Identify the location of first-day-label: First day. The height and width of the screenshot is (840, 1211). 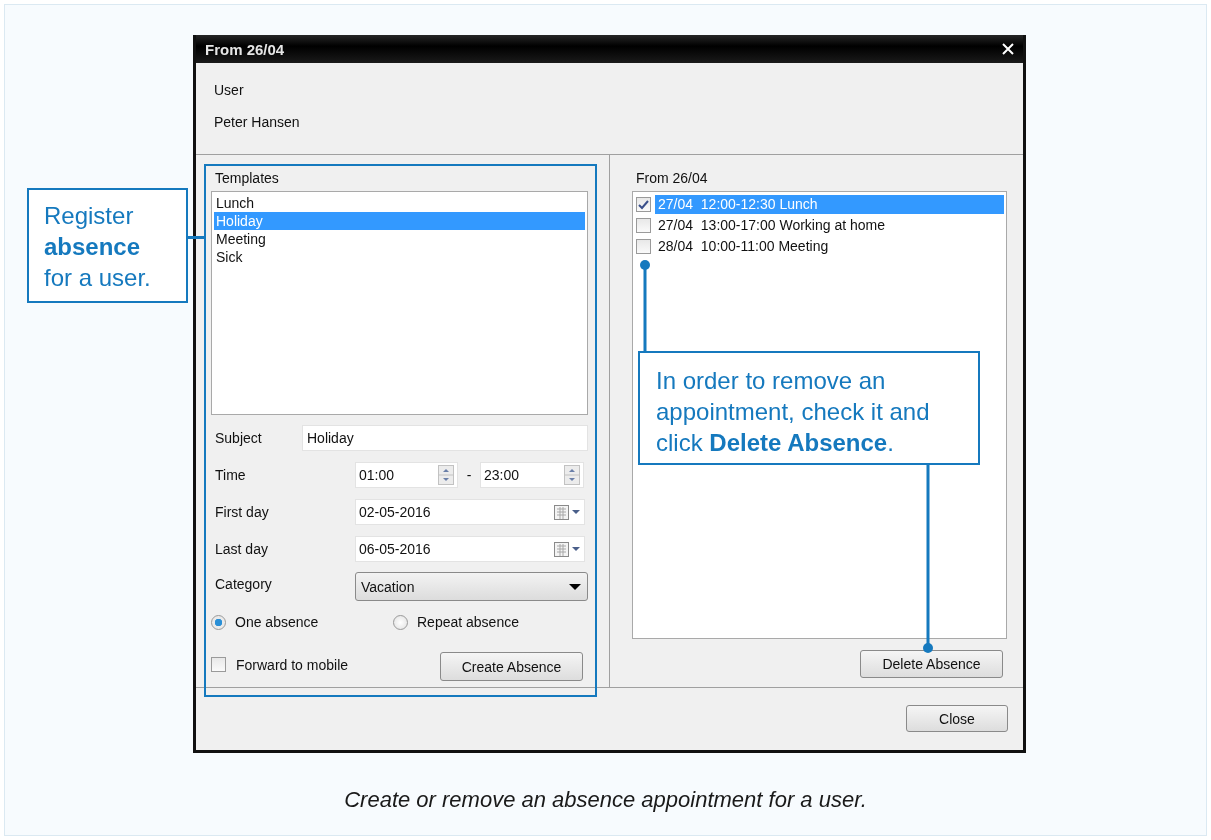
(242, 512).